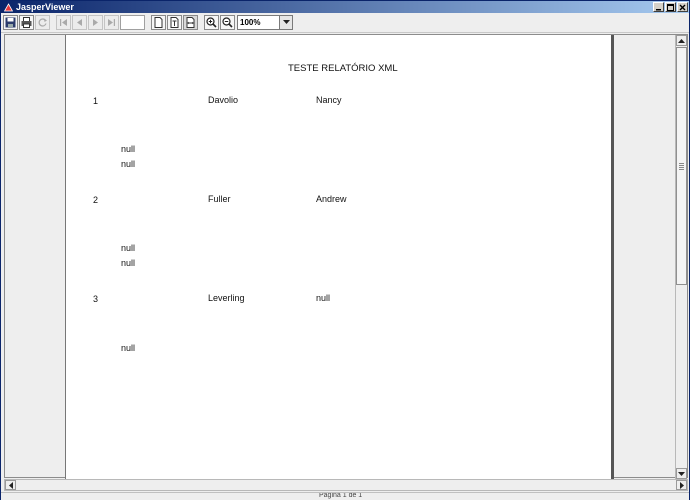 The width and height of the screenshot is (690, 500). Describe the element at coordinates (681, 166) in the screenshot. I see `vertical-scroll-thumb` at that location.